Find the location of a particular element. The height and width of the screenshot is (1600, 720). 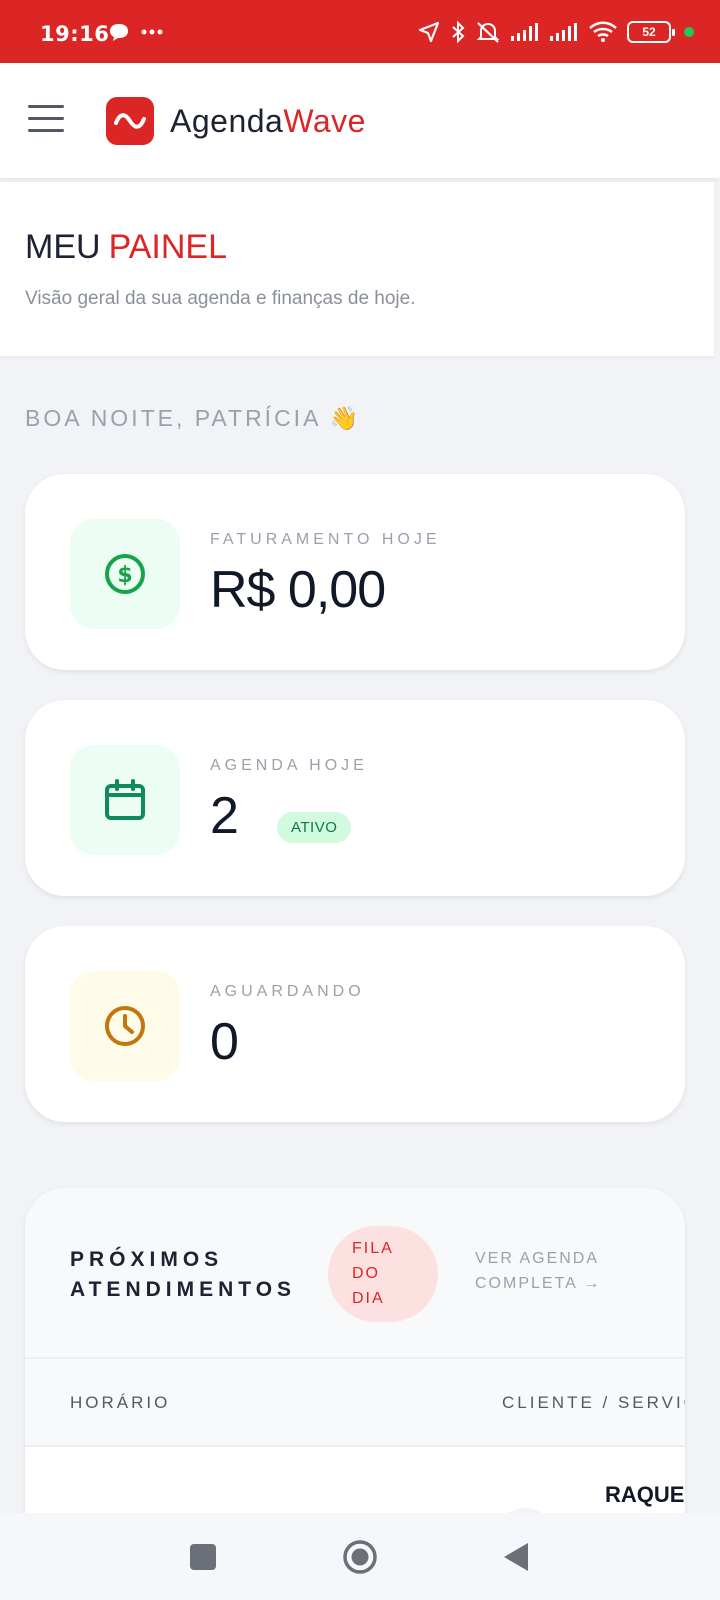

dollar-icon: $ is located at coordinates (125, 574).